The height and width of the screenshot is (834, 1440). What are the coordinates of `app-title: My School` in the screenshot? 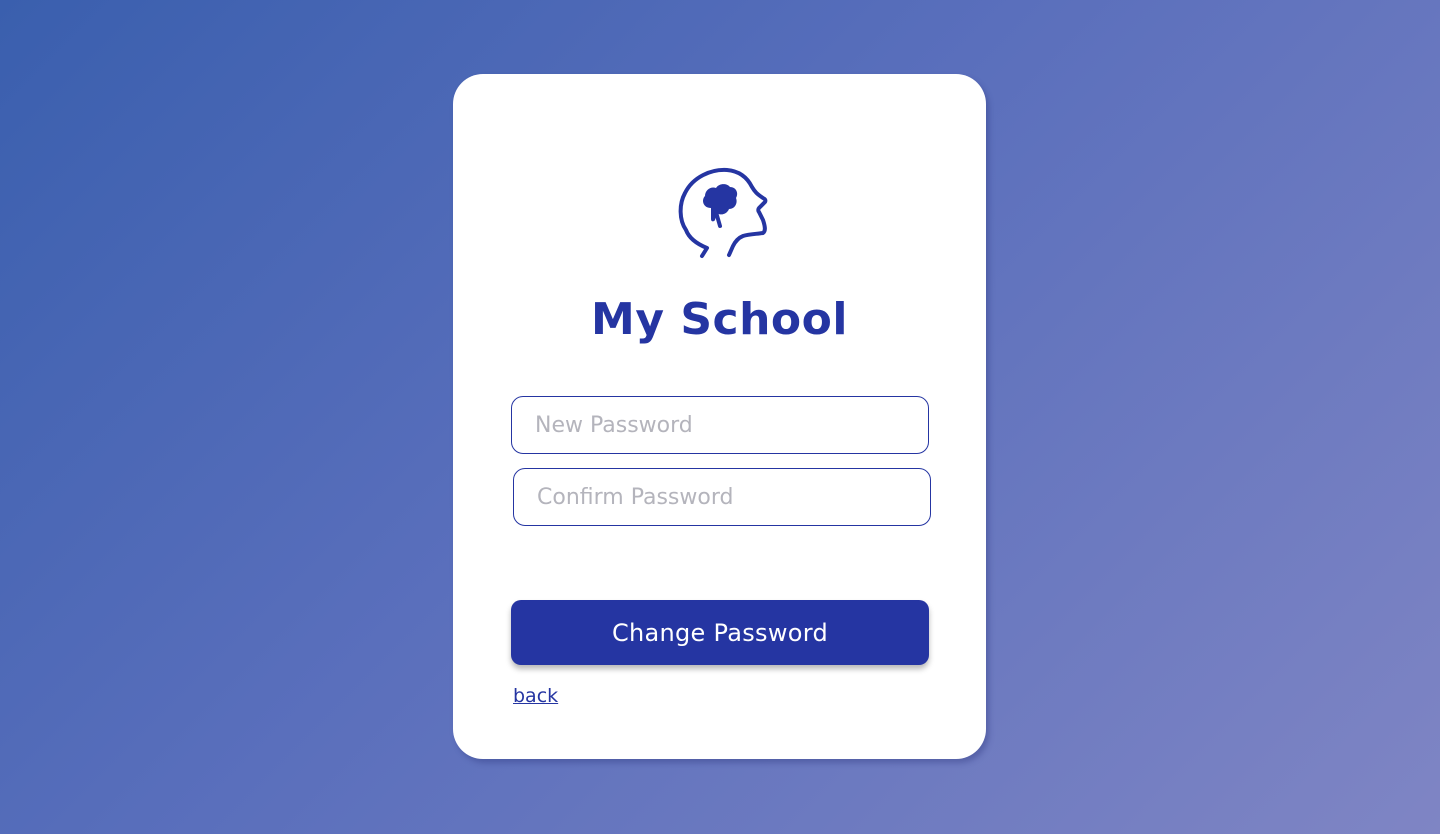 It's located at (719, 319).